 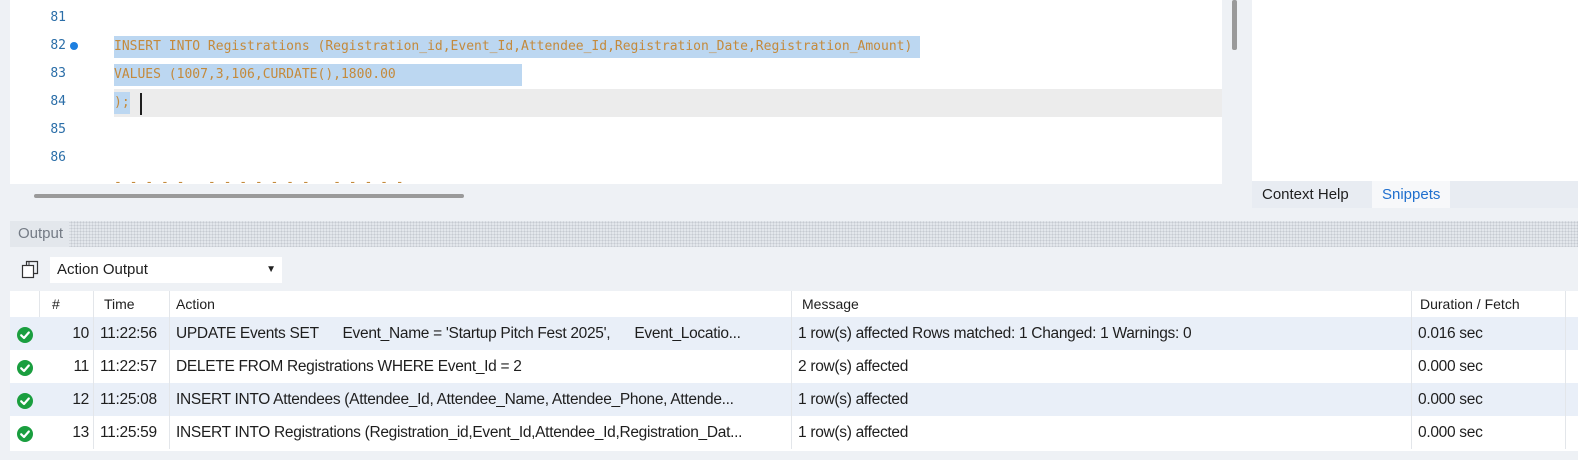 What do you see at coordinates (1415, 91) in the screenshot?
I see `side-panel-content` at bounding box center [1415, 91].